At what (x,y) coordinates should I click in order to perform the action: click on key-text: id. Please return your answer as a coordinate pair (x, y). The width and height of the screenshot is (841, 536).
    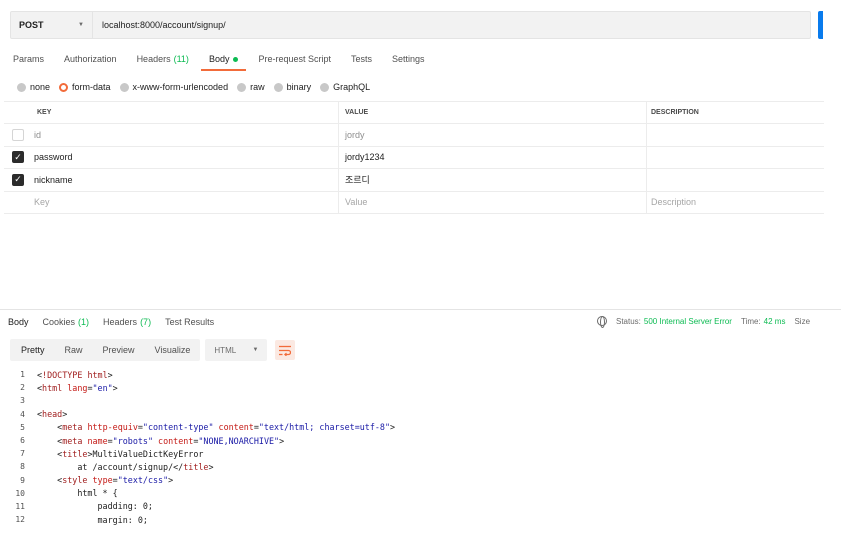
    Looking at the image, I should click on (38, 134).